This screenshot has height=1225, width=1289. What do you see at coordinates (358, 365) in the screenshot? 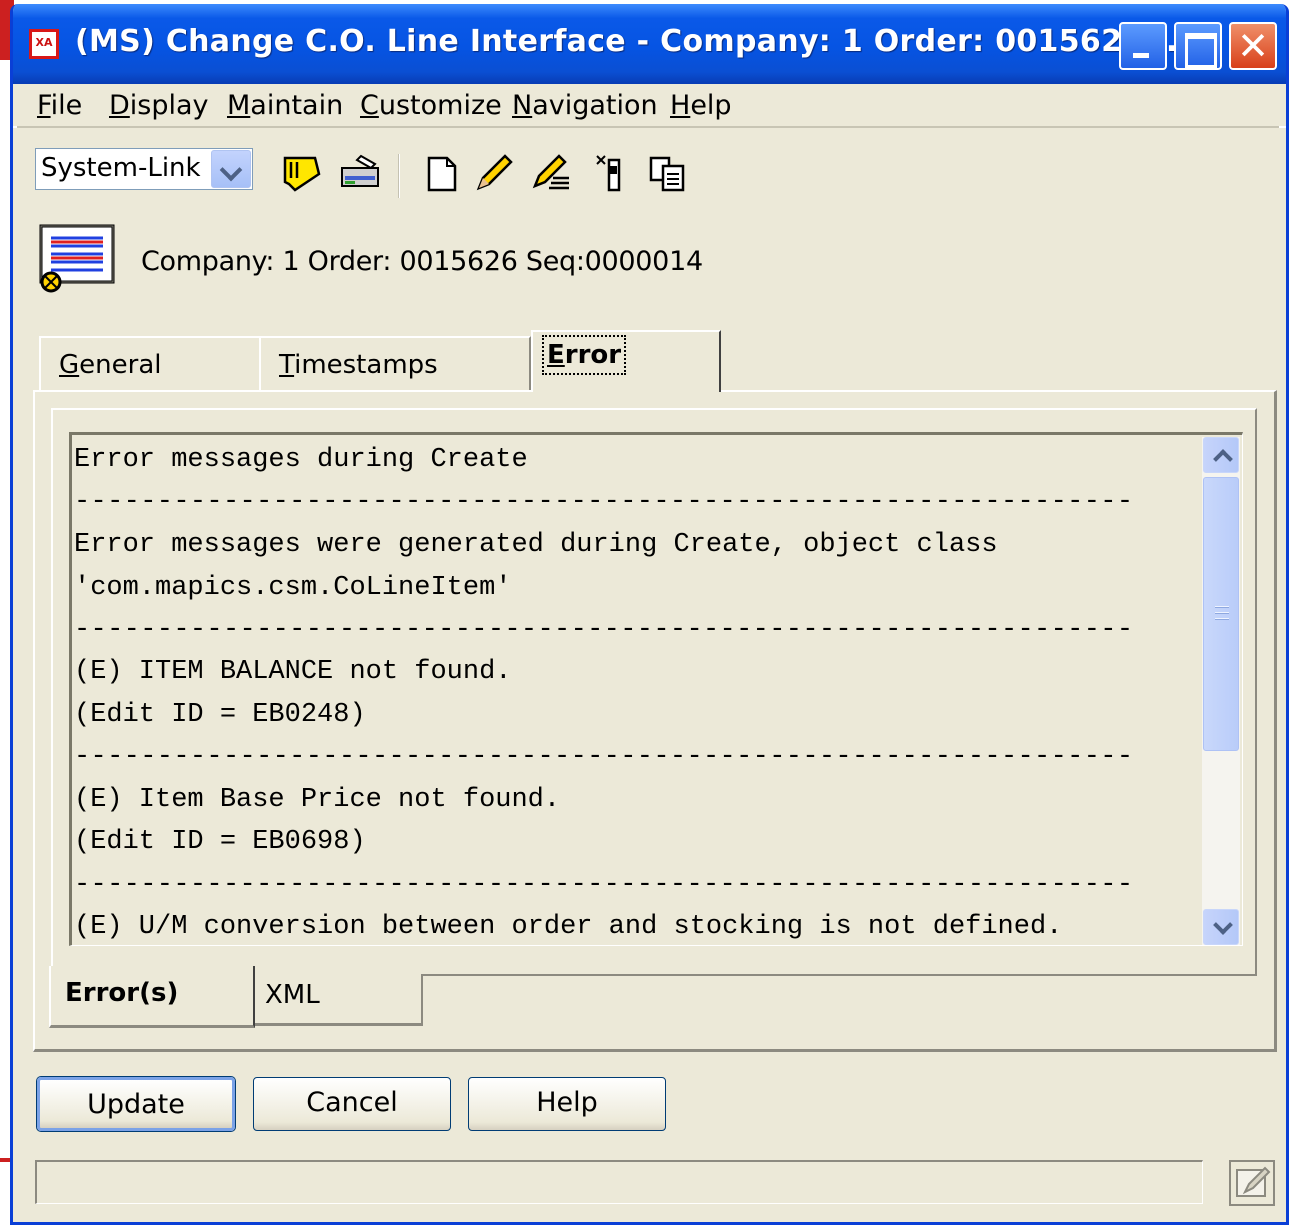
I see `tab-timestamps-label: Timestamps` at bounding box center [358, 365].